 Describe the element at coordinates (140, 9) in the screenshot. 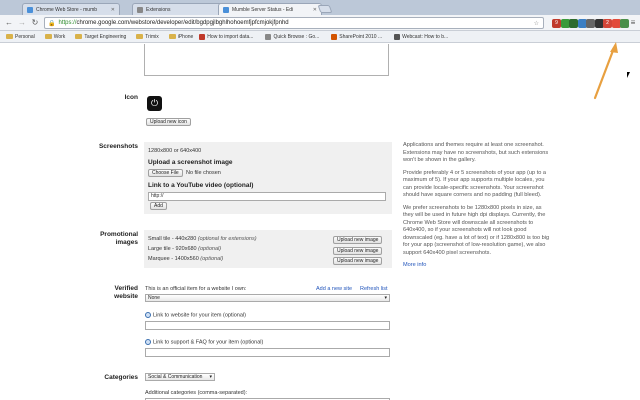

I see `puzzle-icon` at that location.